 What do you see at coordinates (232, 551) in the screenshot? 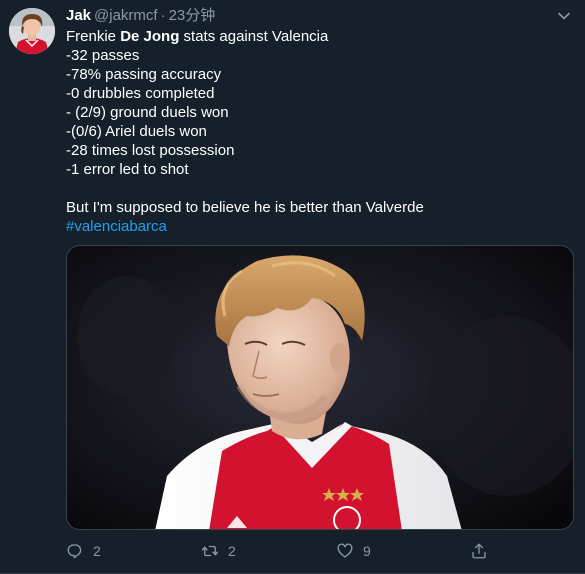
I see `retweet-count: 2` at bounding box center [232, 551].